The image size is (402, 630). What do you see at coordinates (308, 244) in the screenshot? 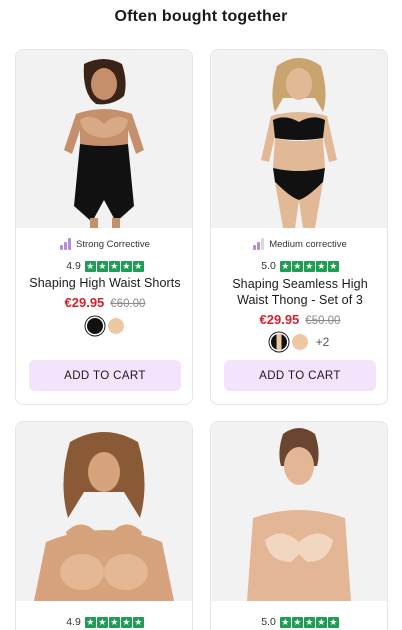
I see `badge-label: Medium corrective` at bounding box center [308, 244].